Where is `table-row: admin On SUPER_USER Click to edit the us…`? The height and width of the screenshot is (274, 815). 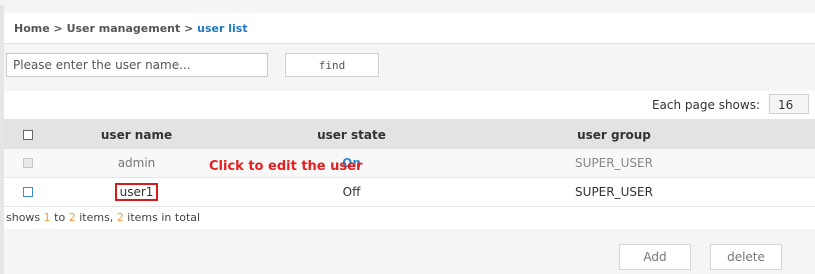 table-row: admin On SUPER_USER Click to edit the us… is located at coordinates (409, 163).